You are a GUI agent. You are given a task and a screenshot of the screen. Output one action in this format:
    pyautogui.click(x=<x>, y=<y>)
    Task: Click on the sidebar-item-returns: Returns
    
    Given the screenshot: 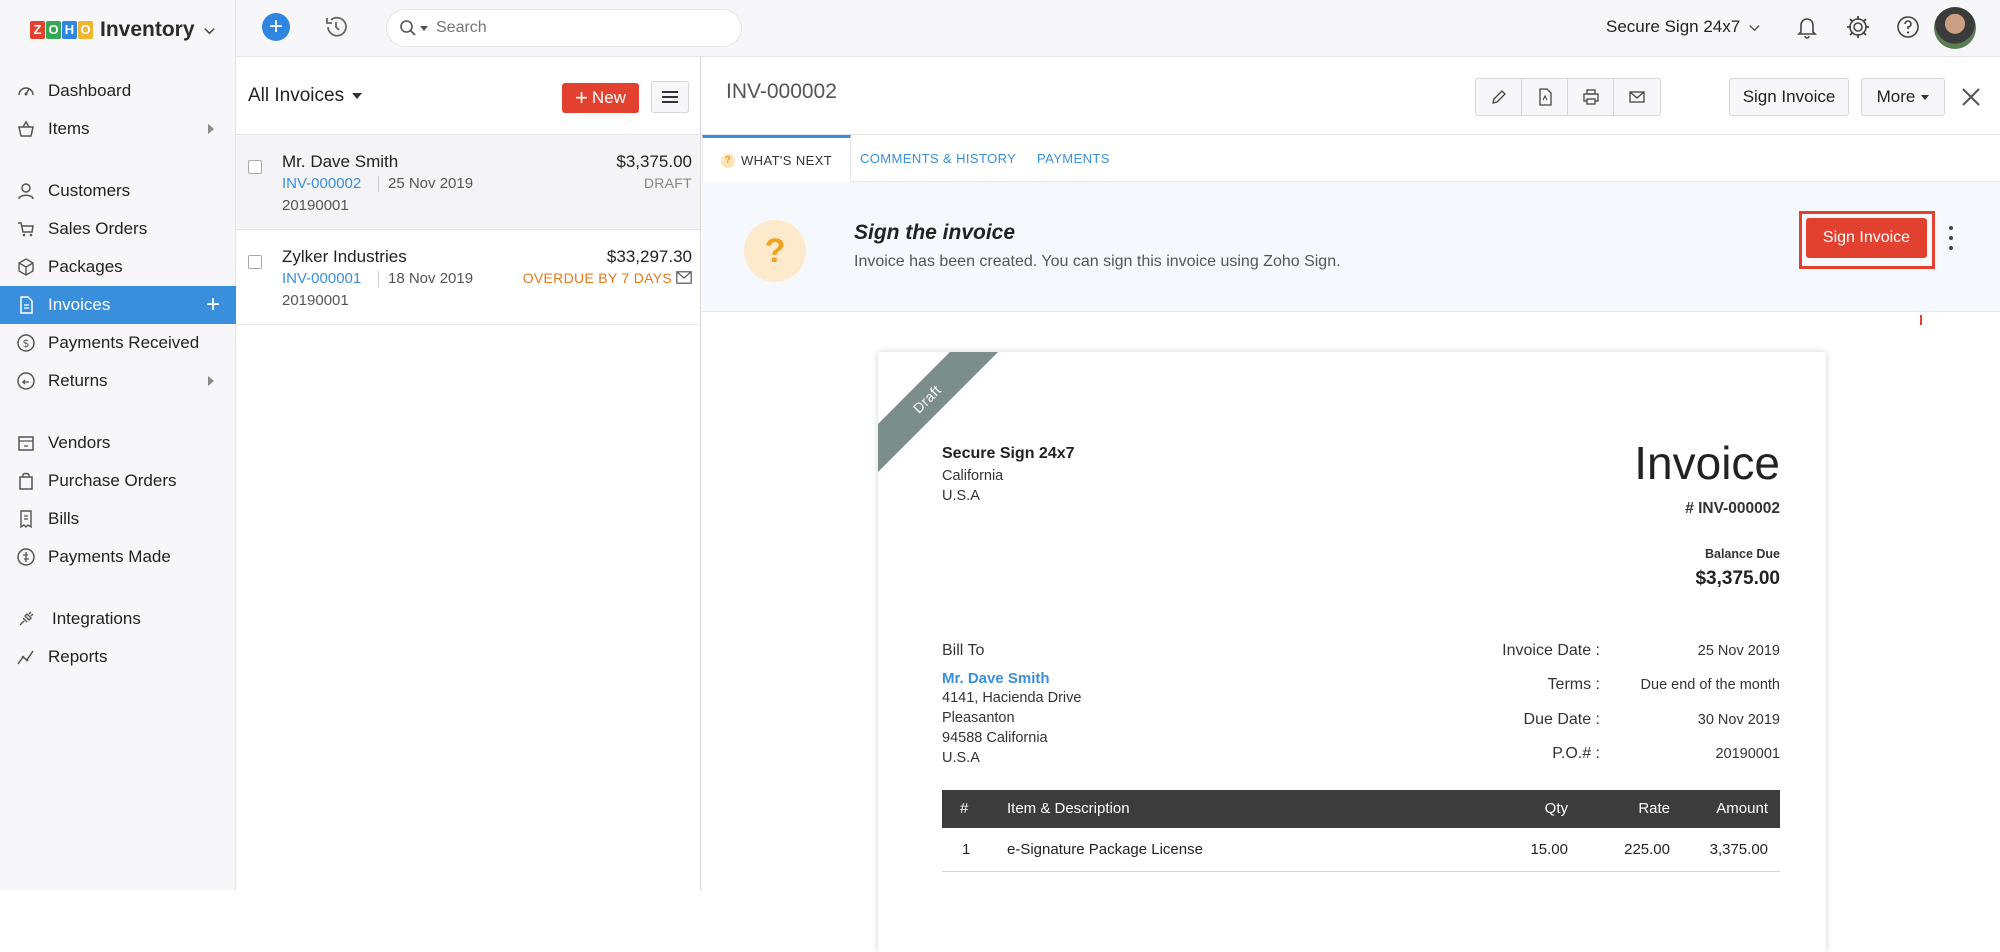 What is the action you would take?
    pyautogui.click(x=118, y=381)
    